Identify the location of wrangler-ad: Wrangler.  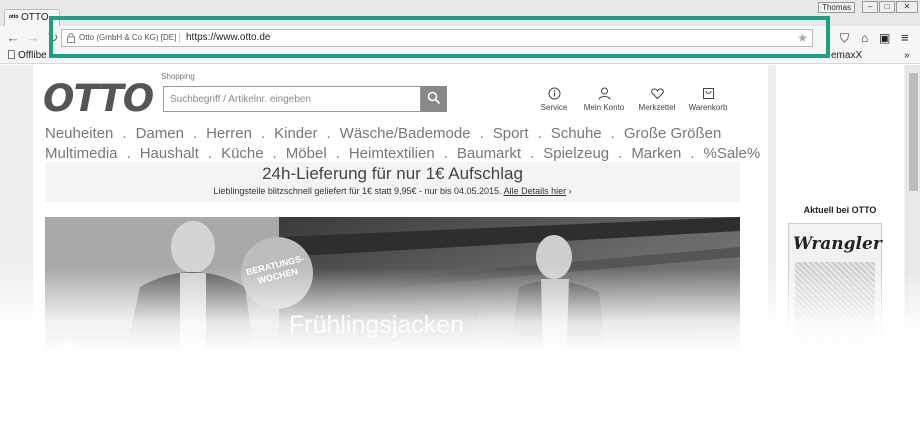
(835, 298).